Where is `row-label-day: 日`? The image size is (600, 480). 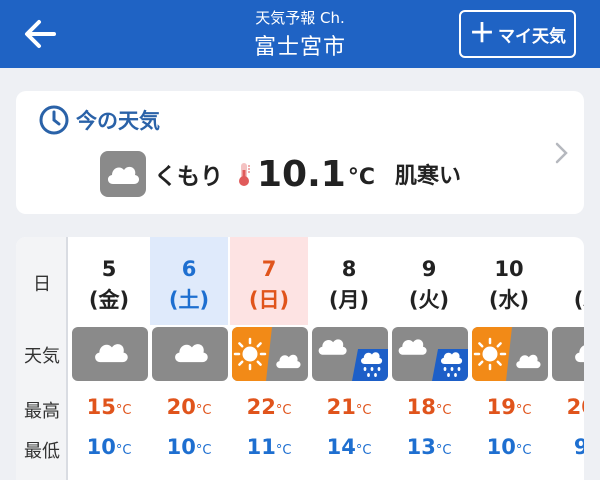
row-label-day: 日 is located at coordinates (42, 284).